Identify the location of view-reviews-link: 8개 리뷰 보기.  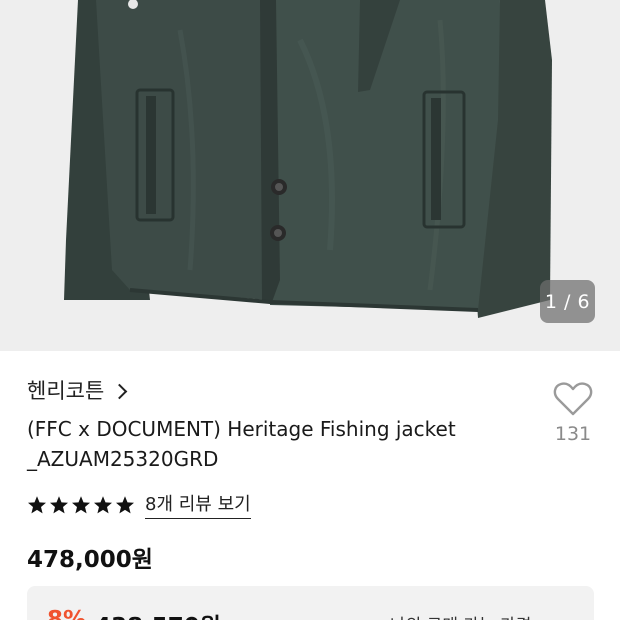
(198, 504).